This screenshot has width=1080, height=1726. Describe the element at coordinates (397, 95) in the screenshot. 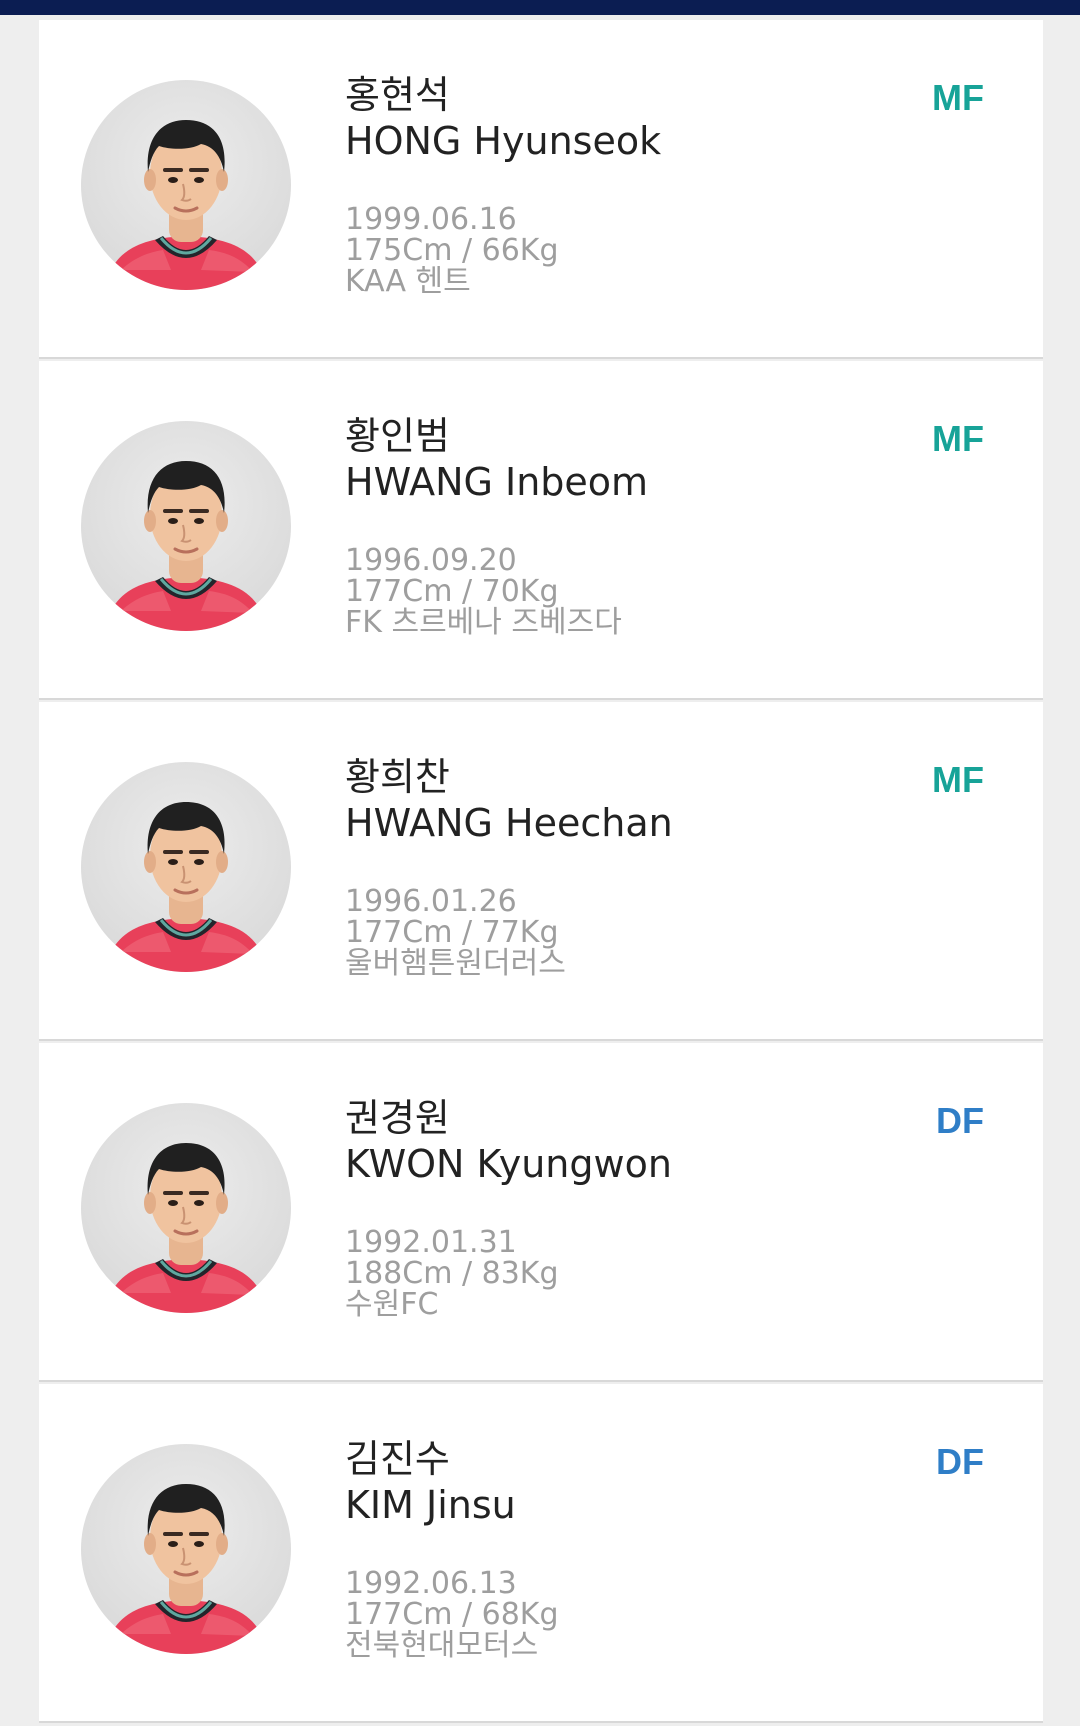

I see `player-name-korean: 홍현석` at that location.